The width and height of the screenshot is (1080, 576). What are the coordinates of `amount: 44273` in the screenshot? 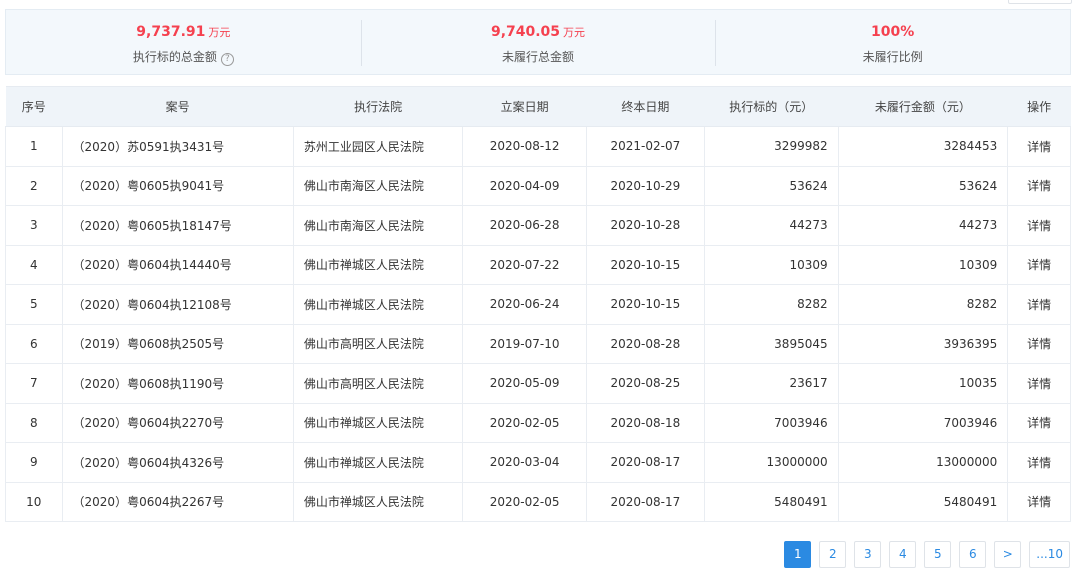 It's located at (771, 225).